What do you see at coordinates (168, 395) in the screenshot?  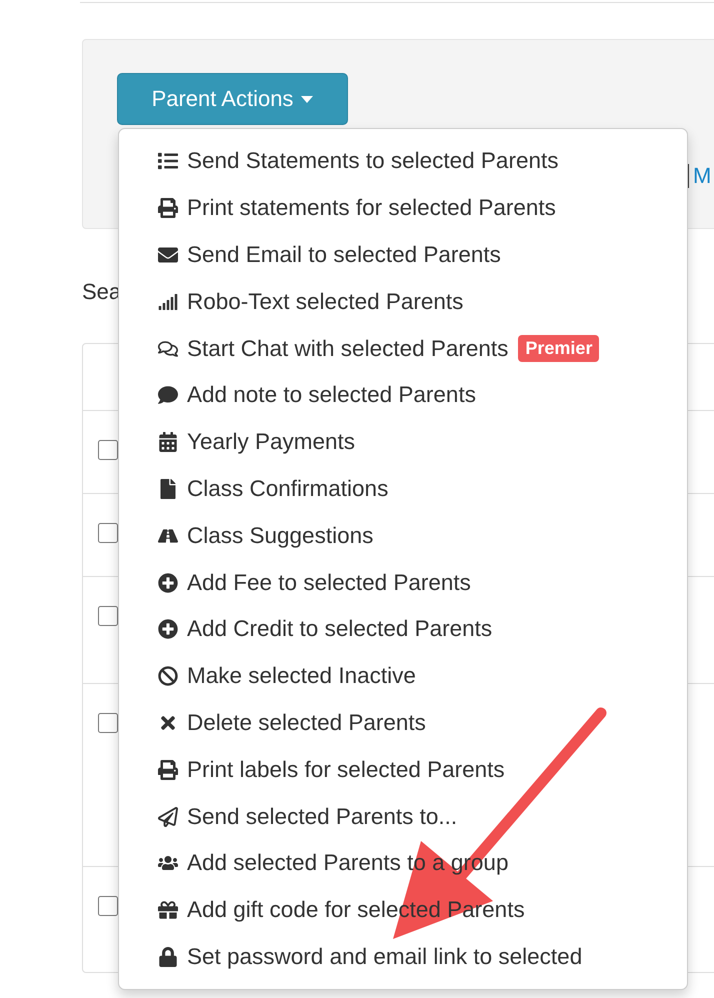 I see `comment-icon` at bounding box center [168, 395].